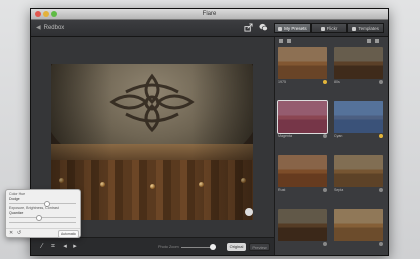  I want to click on folder-icon, so click(369, 41).